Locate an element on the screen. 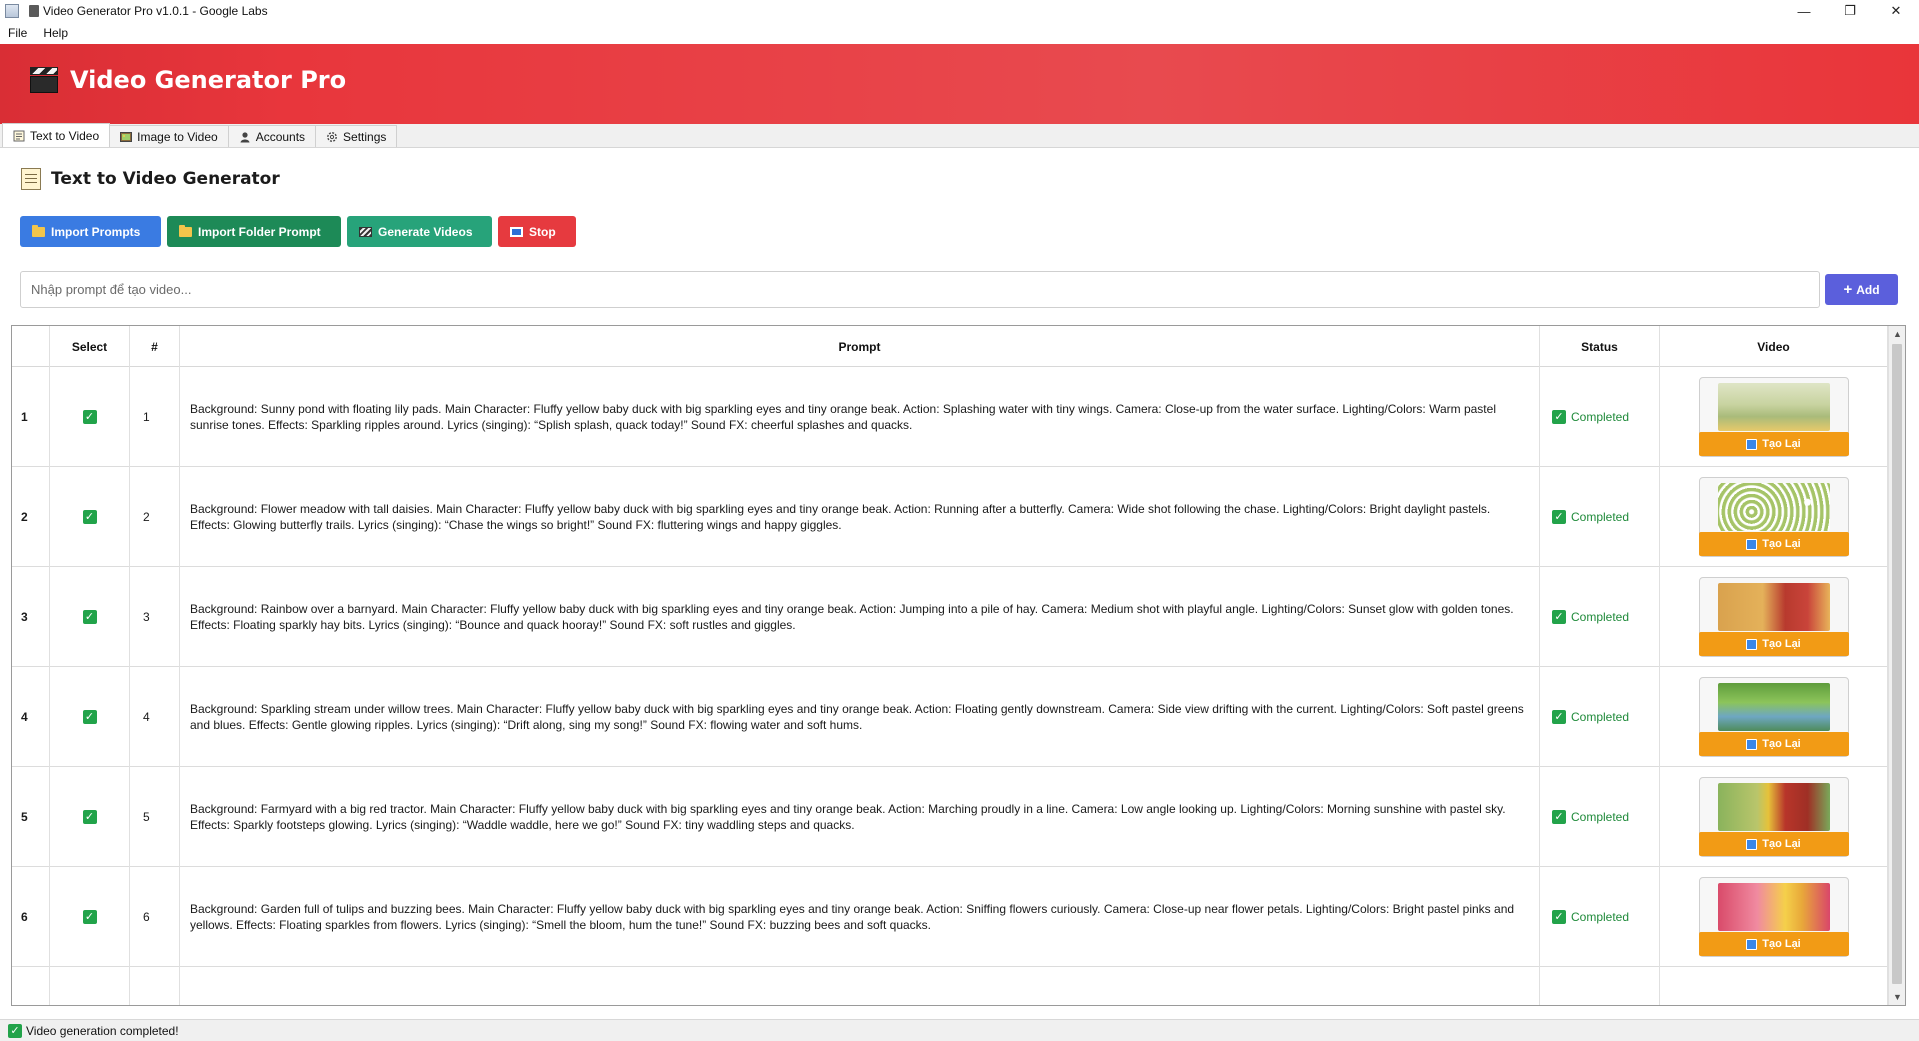  table-header: Select # Prompt Status Video is located at coordinates (950, 346).